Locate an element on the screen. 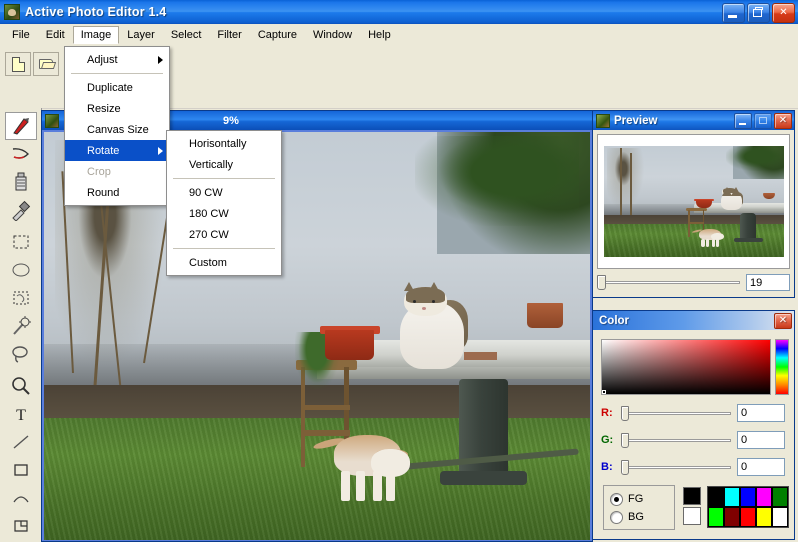 This screenshot has width=798, height=542. foreground-color-swatch is located at coordinates (692, 496).